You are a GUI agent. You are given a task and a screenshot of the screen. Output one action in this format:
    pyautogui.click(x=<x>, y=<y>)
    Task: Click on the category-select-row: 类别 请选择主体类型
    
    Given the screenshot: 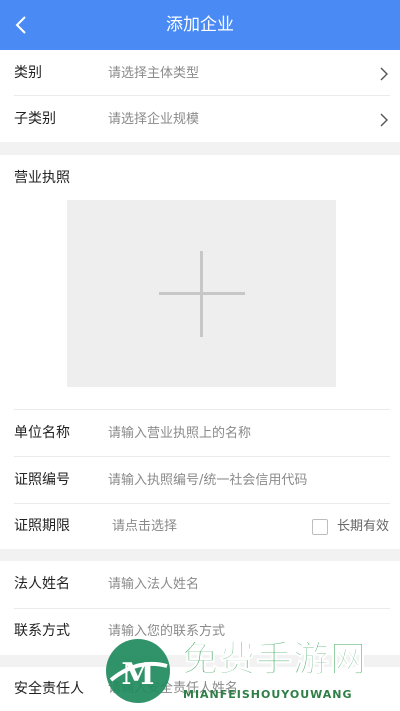 What is the action you would take?
    pyautogui.click(x=200, y=73)
    